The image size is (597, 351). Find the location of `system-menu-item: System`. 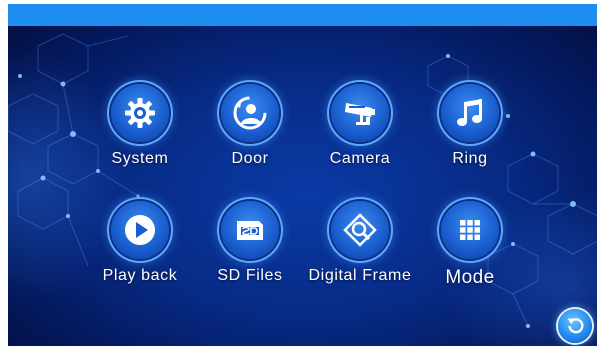

system-menu-item: System is located at coordinates (140, 126).